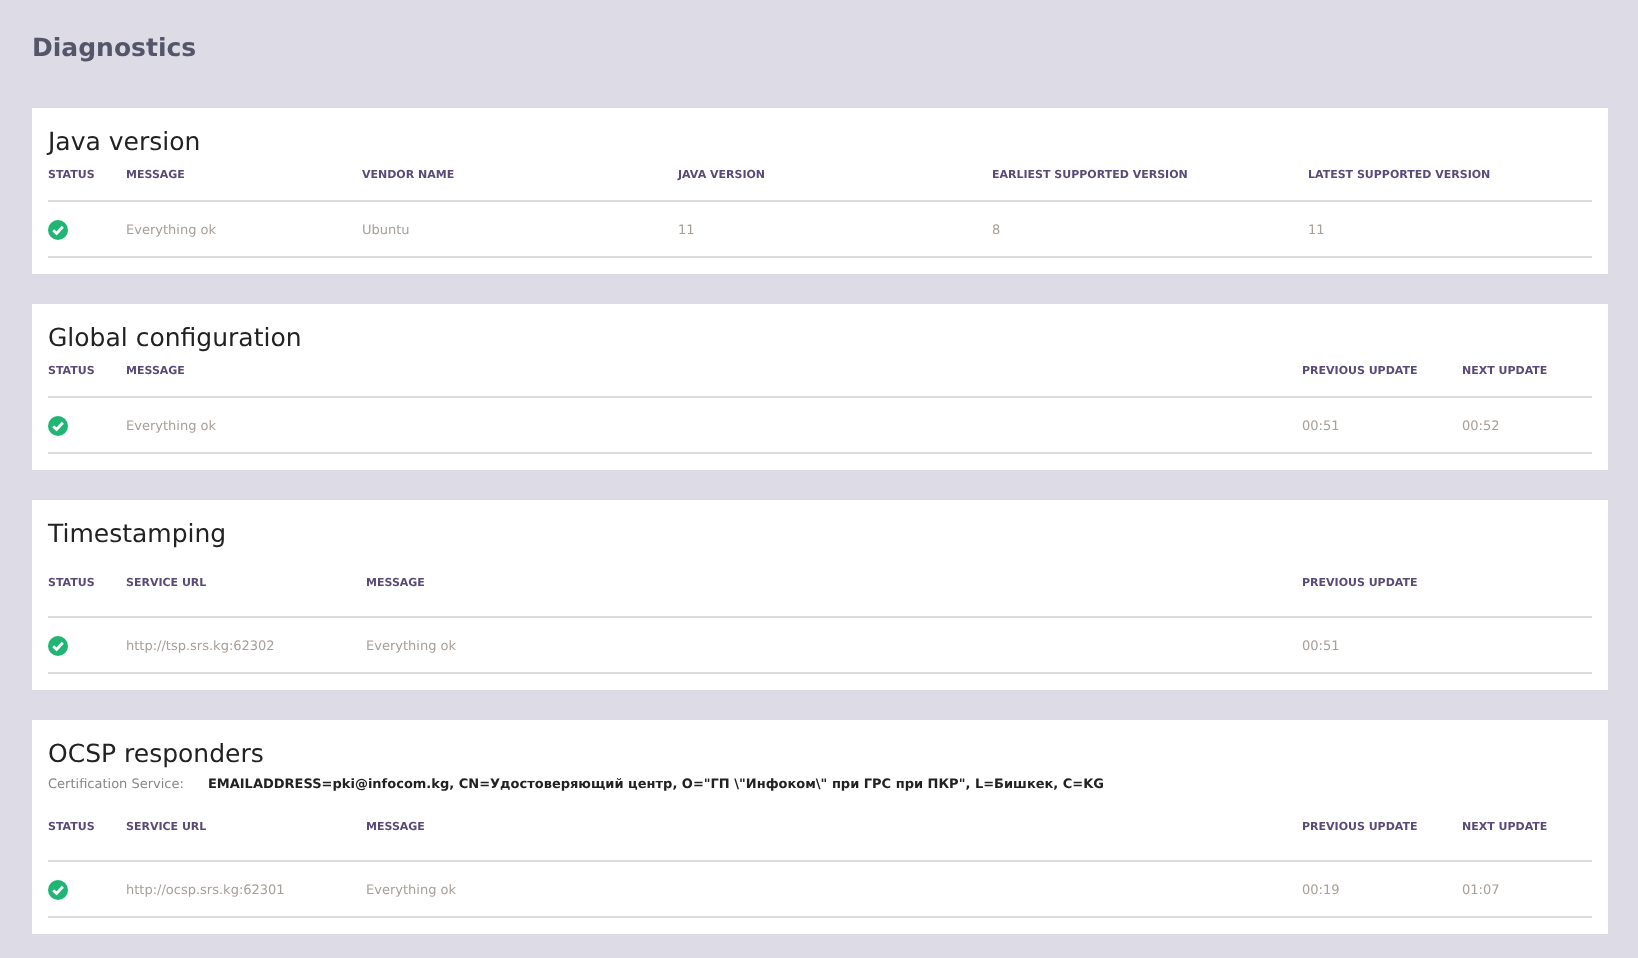 The height and width of the screenshot is (958, 1638). Describe the element at coordinates (156, 753) in the screenshot. I see `card-title: OCSP responders` at that location.